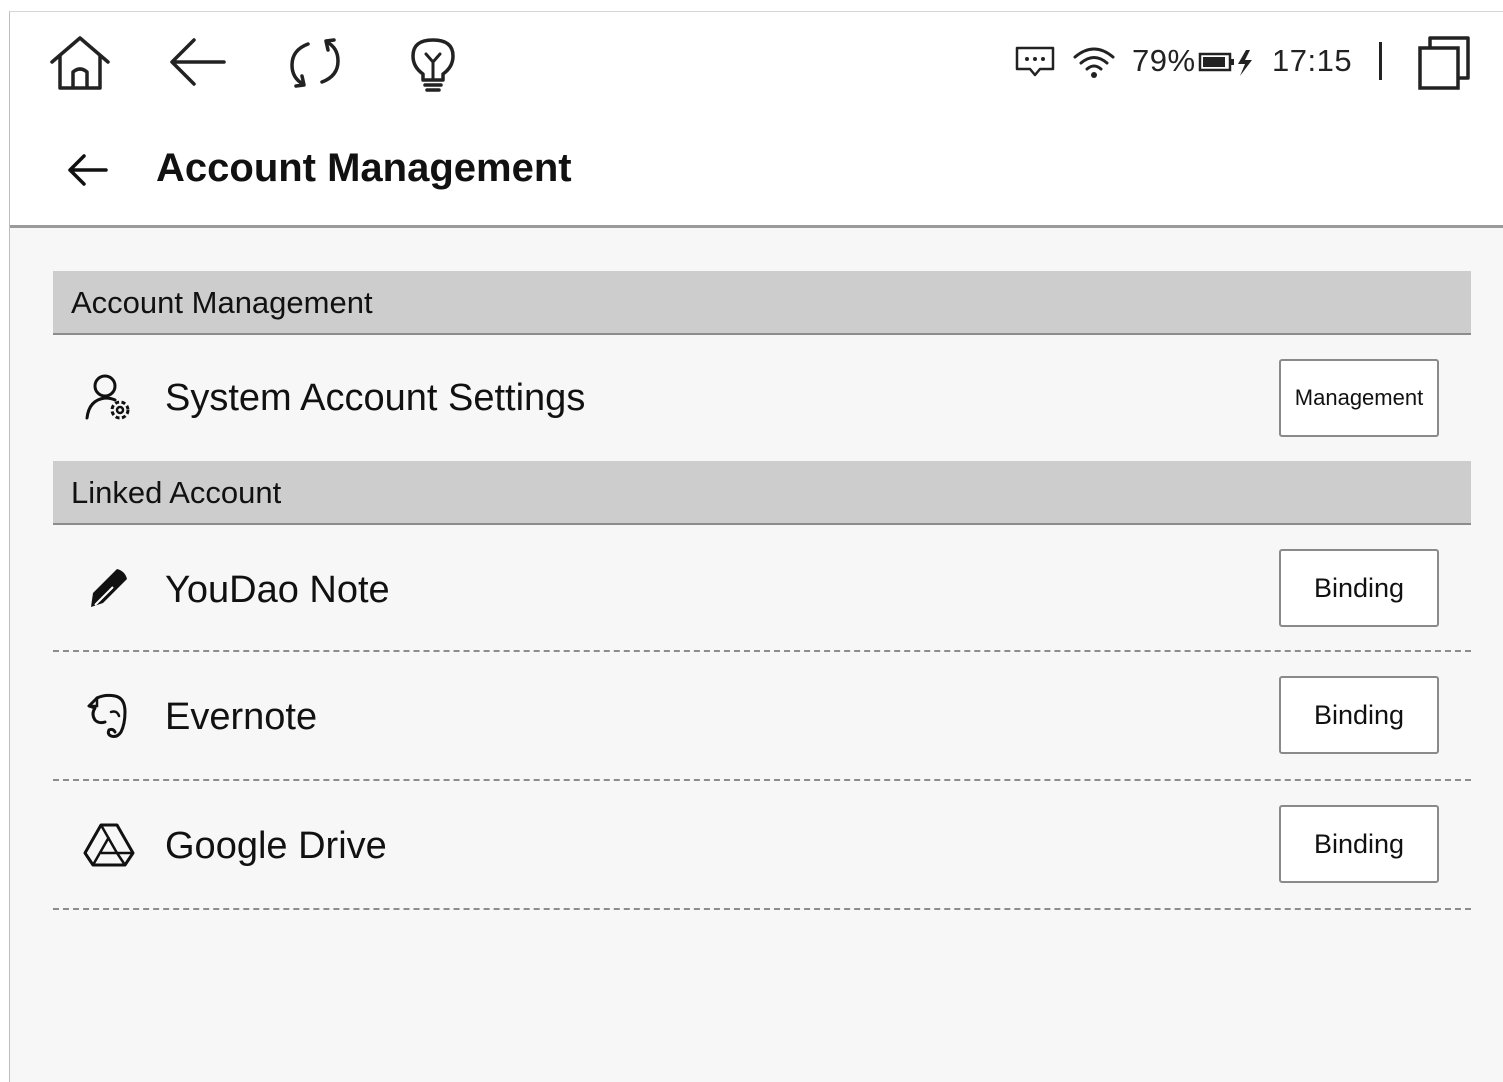 This screenshot has height=1082, width=1503. What do you see at coordinates (762, 845) in the screenshot?
I see `list-item-google-drive: Google Drive Binding` at bounding box center [762, 845].